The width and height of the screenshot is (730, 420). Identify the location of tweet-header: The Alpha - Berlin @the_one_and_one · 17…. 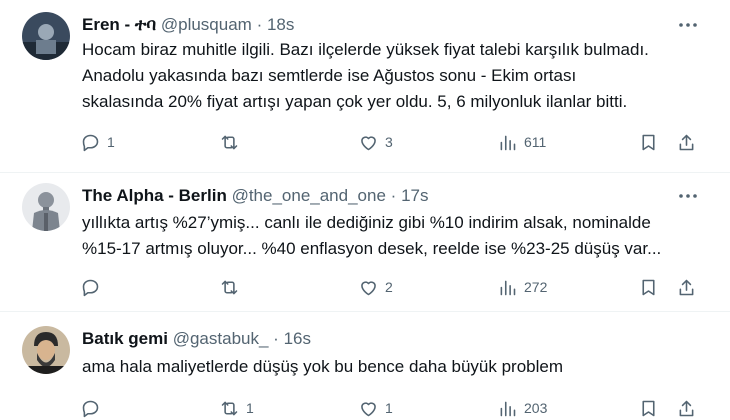
(255, 196).